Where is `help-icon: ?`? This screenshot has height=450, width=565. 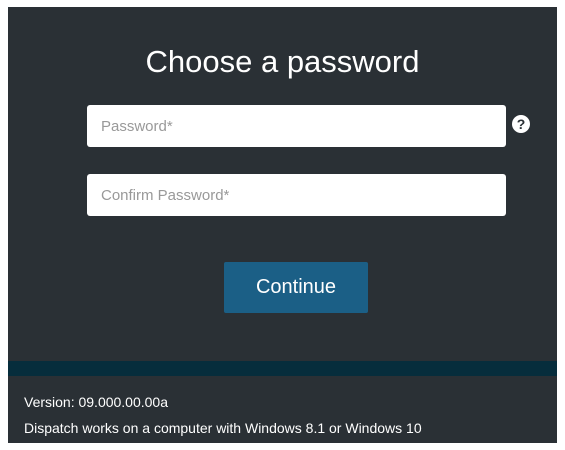
help-icon: ? is located at coordinates (521, 124).